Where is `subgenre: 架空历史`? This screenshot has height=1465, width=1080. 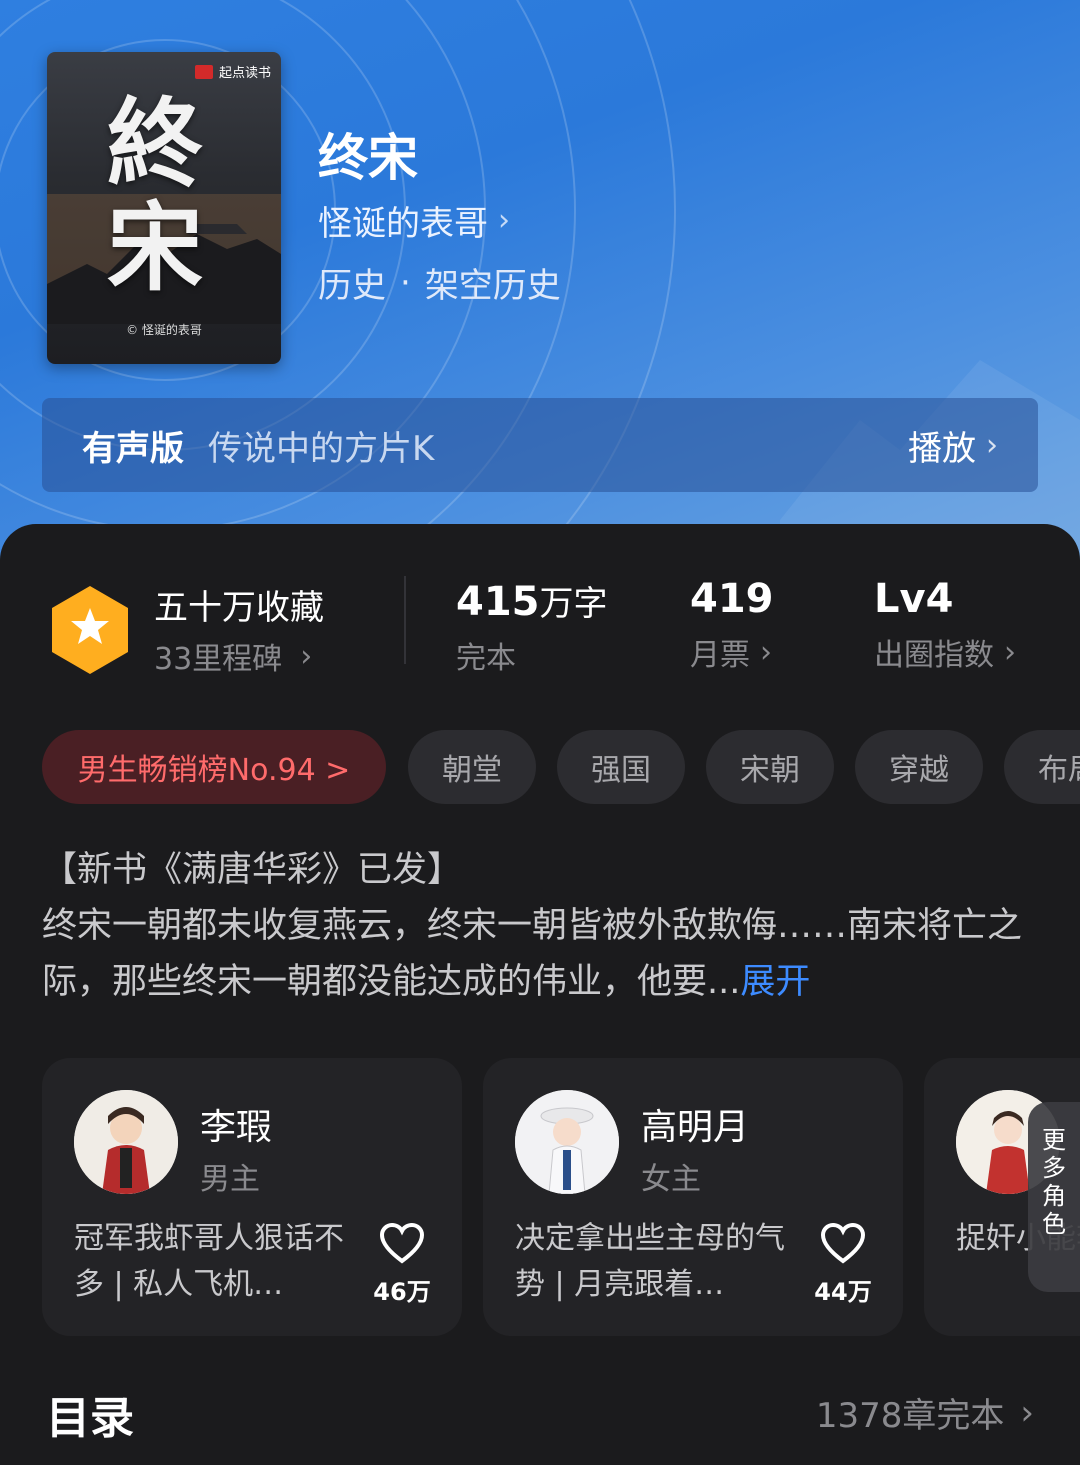
subgenre: 架空历史 is located at coordinates (493, 282).